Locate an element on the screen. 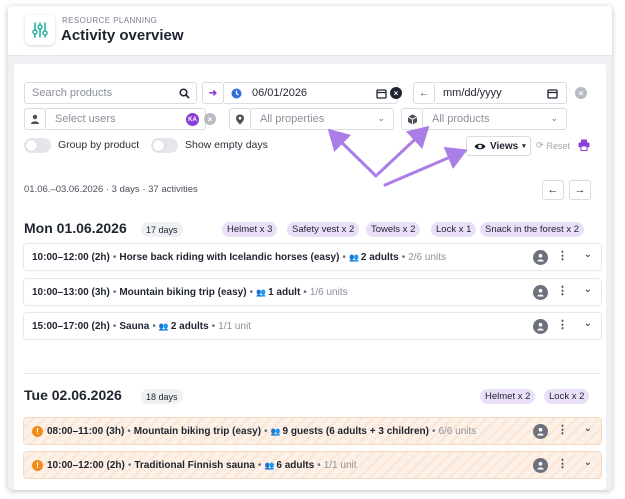 Image resolution: width=625 pixels, height=499 pixels. activity-time: 10:00–13:00 (3h) is located at coordinates (71, 292).